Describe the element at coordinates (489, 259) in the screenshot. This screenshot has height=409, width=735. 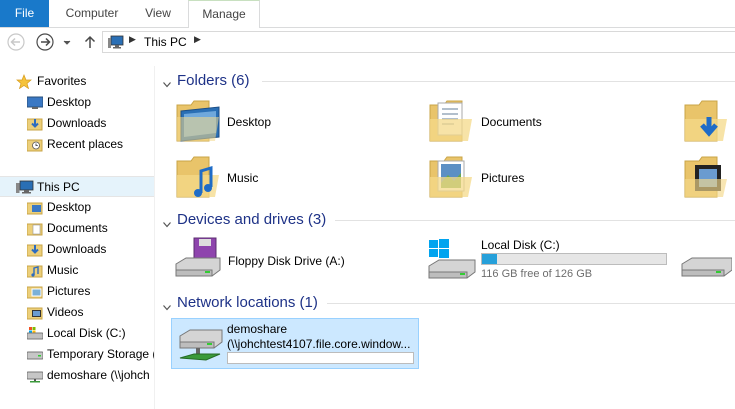
I see `local-disk-usage-fill` at that location.